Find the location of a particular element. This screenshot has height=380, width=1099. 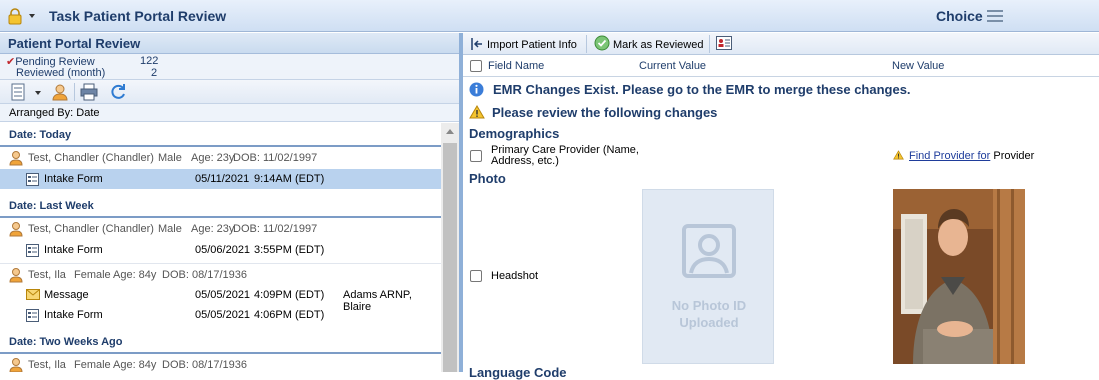

pcp-field-line2: Address, etc.) is located at coordinates (525, 161).